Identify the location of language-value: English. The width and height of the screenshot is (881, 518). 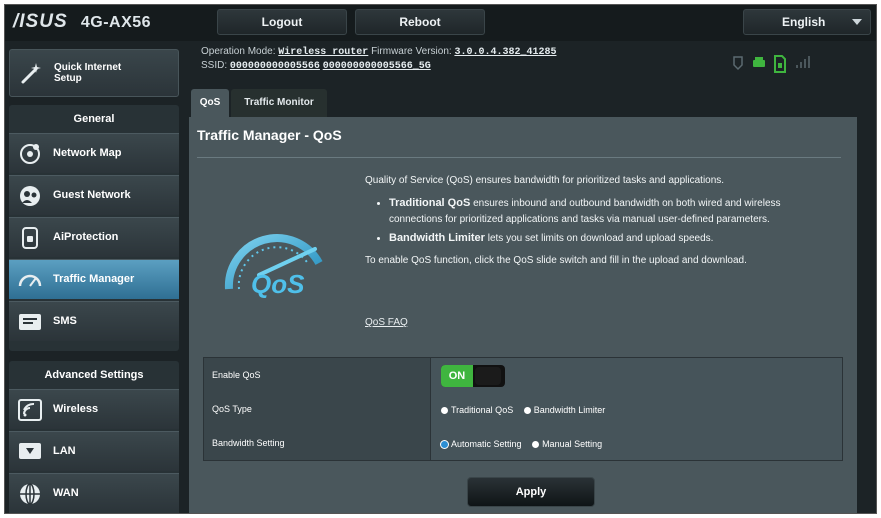
(804, 22).